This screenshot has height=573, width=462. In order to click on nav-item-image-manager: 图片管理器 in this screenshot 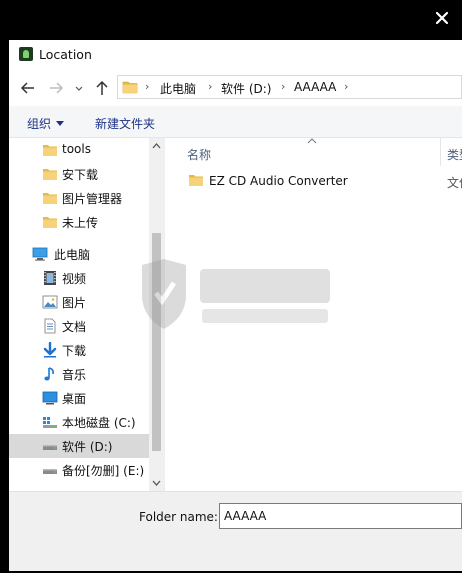, I will do `click(79, 198)`.